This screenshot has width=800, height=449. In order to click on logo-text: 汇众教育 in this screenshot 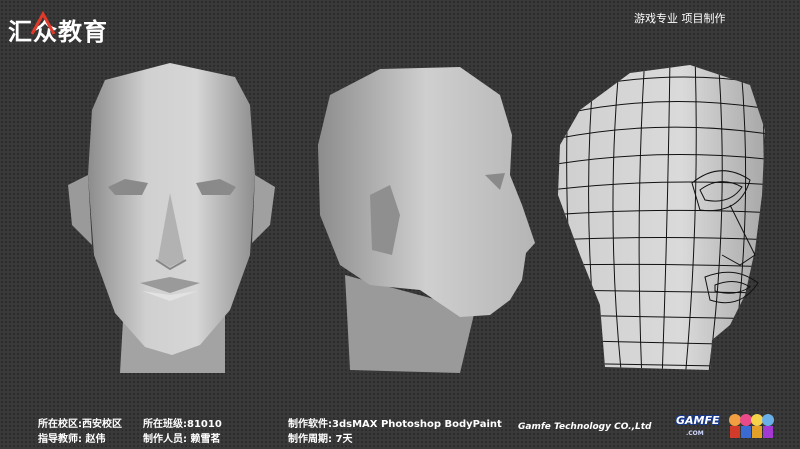, I will do `click(58, 32)`.